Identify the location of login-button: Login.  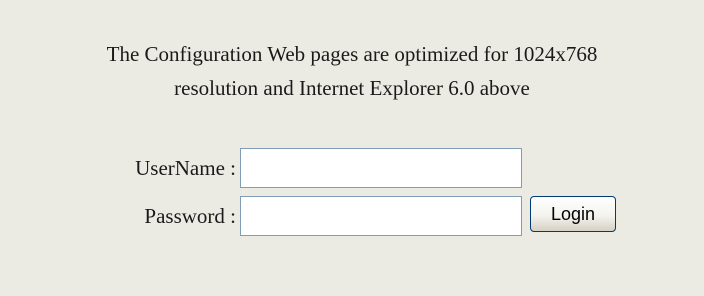
(573, 214).